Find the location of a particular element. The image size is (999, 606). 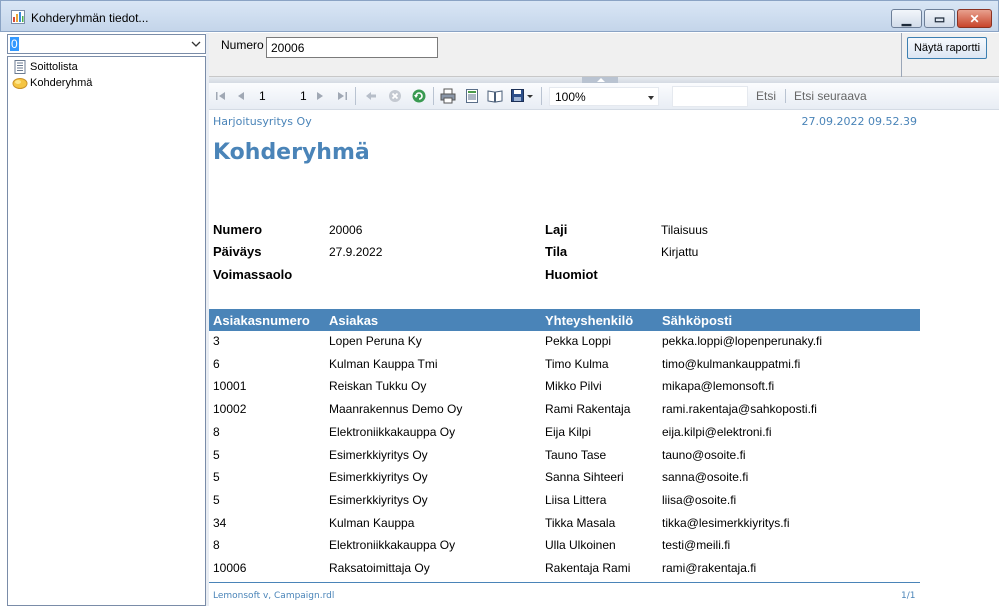

laji-value: Tilaisuus is located at coordinates (684, 230).